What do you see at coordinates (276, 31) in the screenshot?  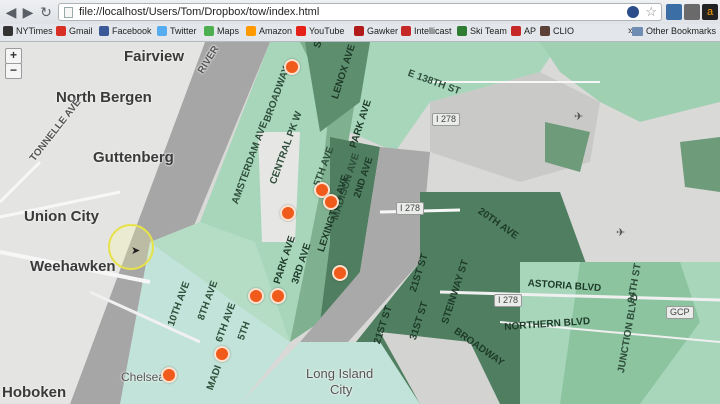 I see `bookmark-label: Amazon` at bounding box center [276, 31].